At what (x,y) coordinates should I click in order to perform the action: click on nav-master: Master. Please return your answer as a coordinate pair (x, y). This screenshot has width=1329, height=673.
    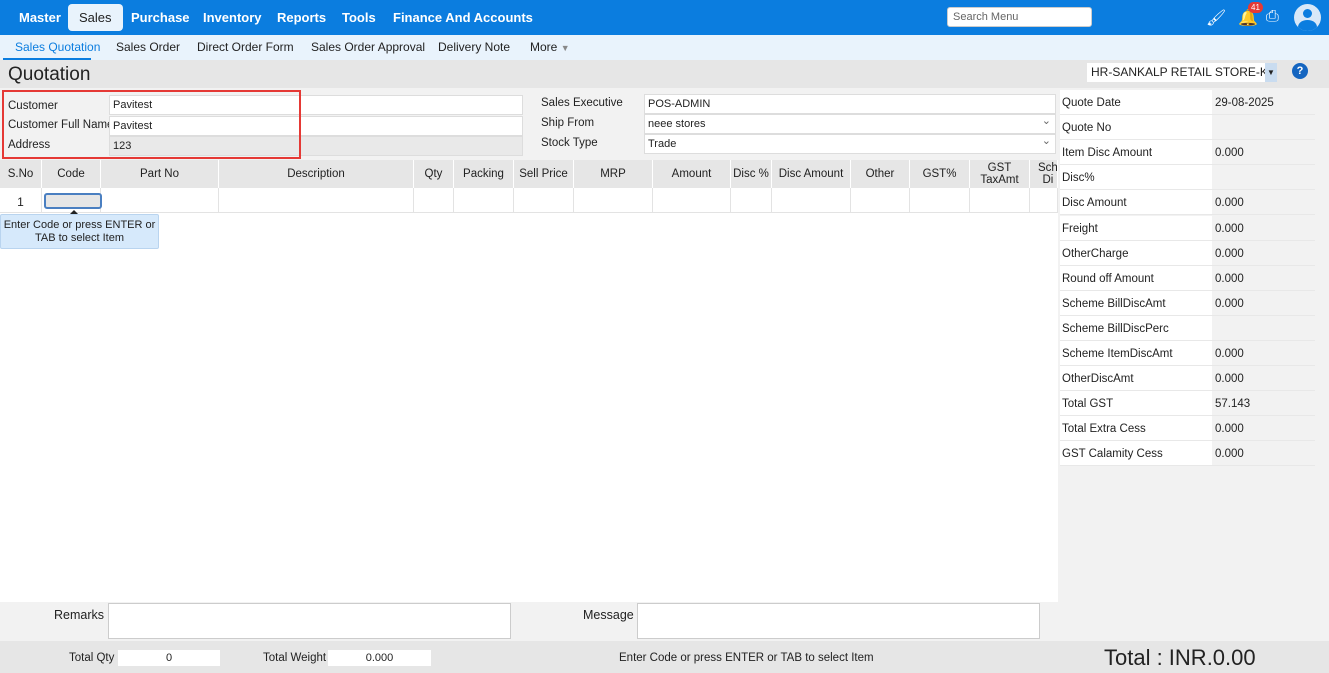
    Looking at the image, I should click on (40, 17).